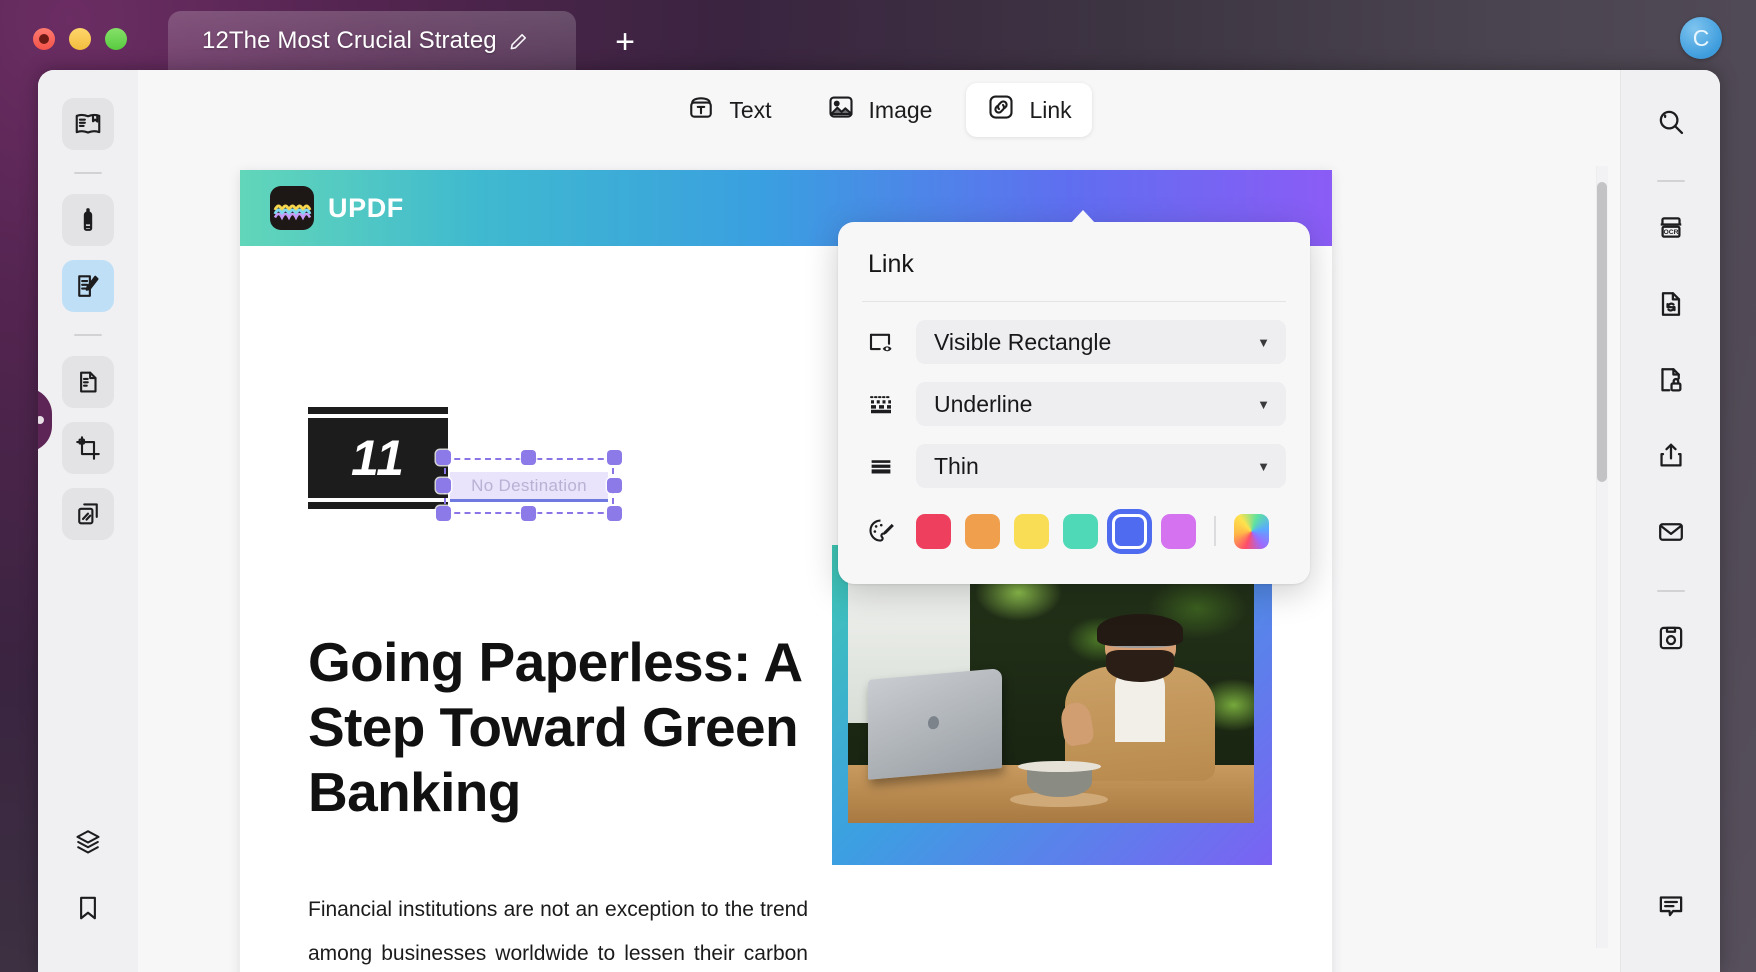 This screenshot has height=972, width=1756. Describe the element at coordinates (1129, 531) in the screenshot. I see `color-swatch-blue` at that location.